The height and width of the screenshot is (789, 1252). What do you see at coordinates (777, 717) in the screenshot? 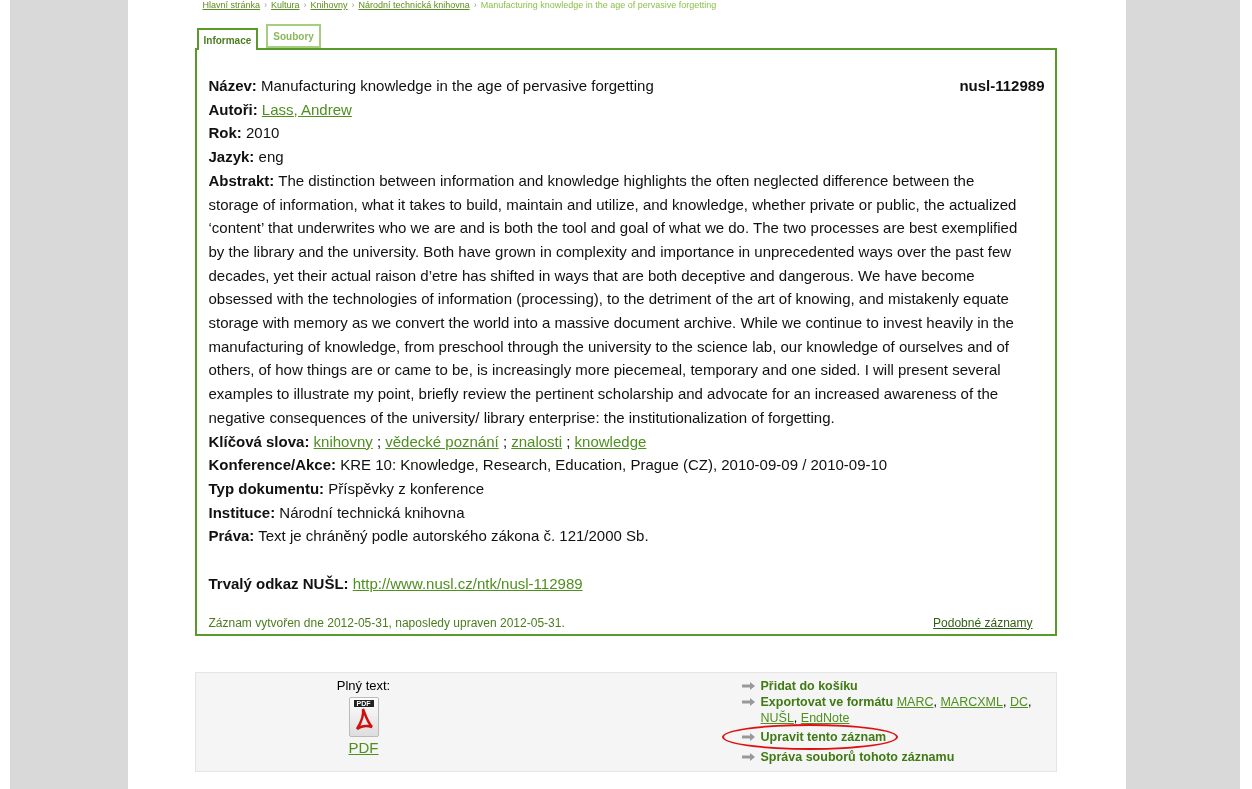
I see `format-link: NUŠL` at bounding box center [777, 717].